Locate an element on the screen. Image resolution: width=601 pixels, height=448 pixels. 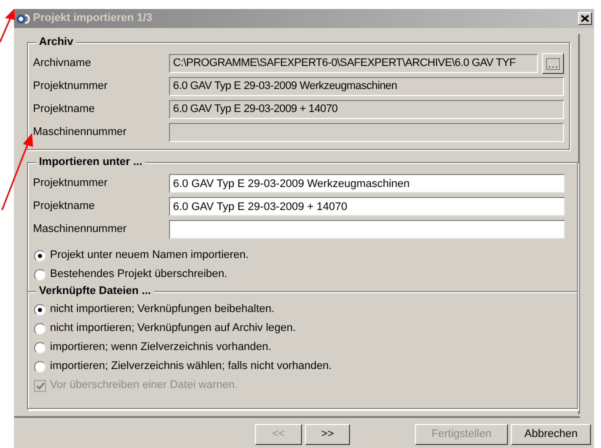
read-only-field: 6.0 GAV Typ E 29-03-2009 + 14070 is located at coordinates (366, 109).